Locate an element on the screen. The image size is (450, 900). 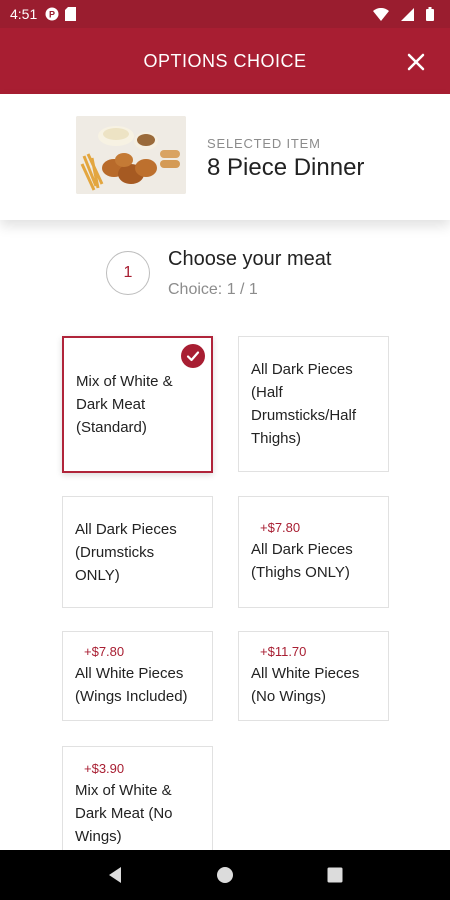
selected-item-panel: SELECTED ITEM 8 Piece Dinner is located at coordinates (225, 157).